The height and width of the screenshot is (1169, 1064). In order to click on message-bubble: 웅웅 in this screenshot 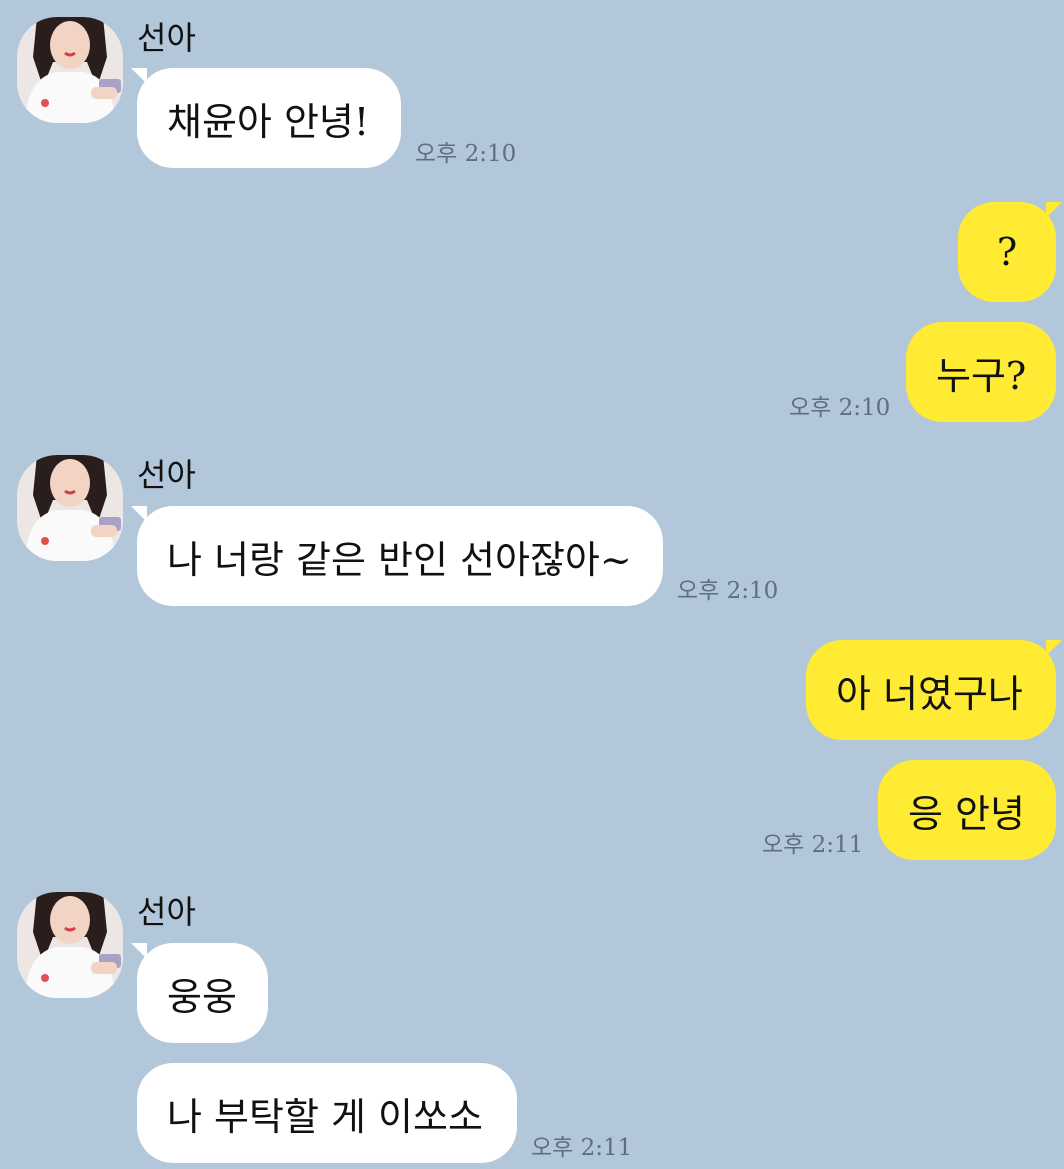, I will do `click(199, 993)`.